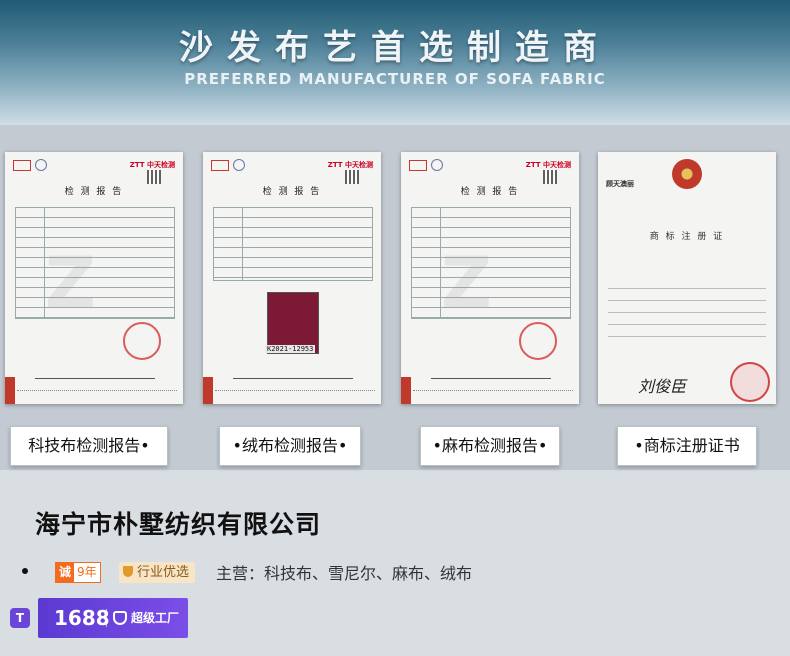 This screenshot has height=656, width=790. I want to click on trademark-details, so click(687, 312).